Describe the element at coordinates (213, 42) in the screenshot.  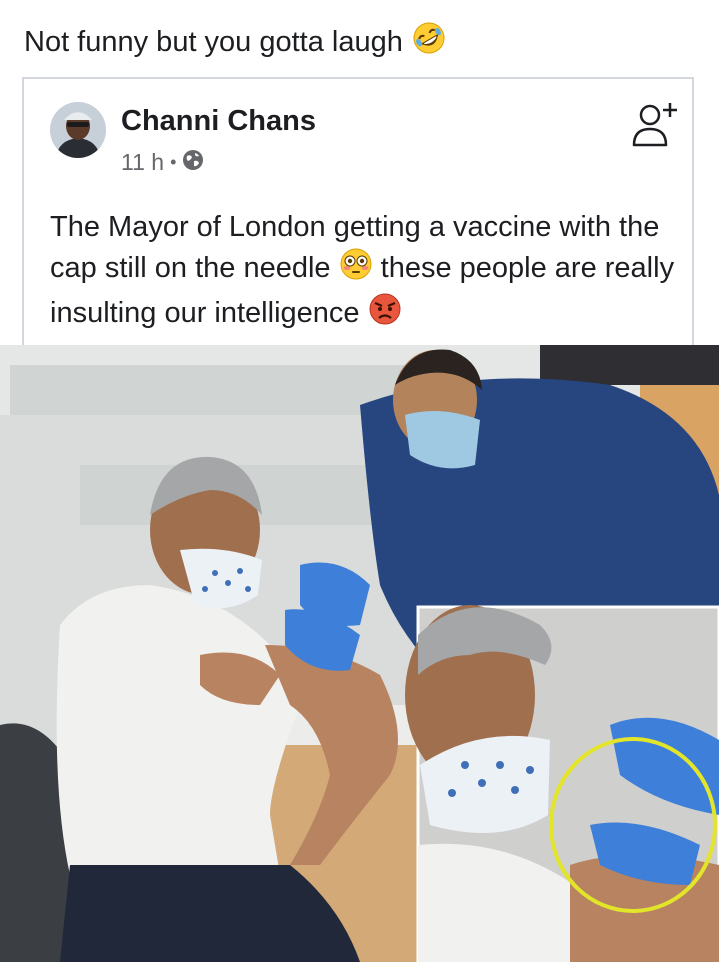
I see `caption-text: Not funny but you gotta laugh` at that location.